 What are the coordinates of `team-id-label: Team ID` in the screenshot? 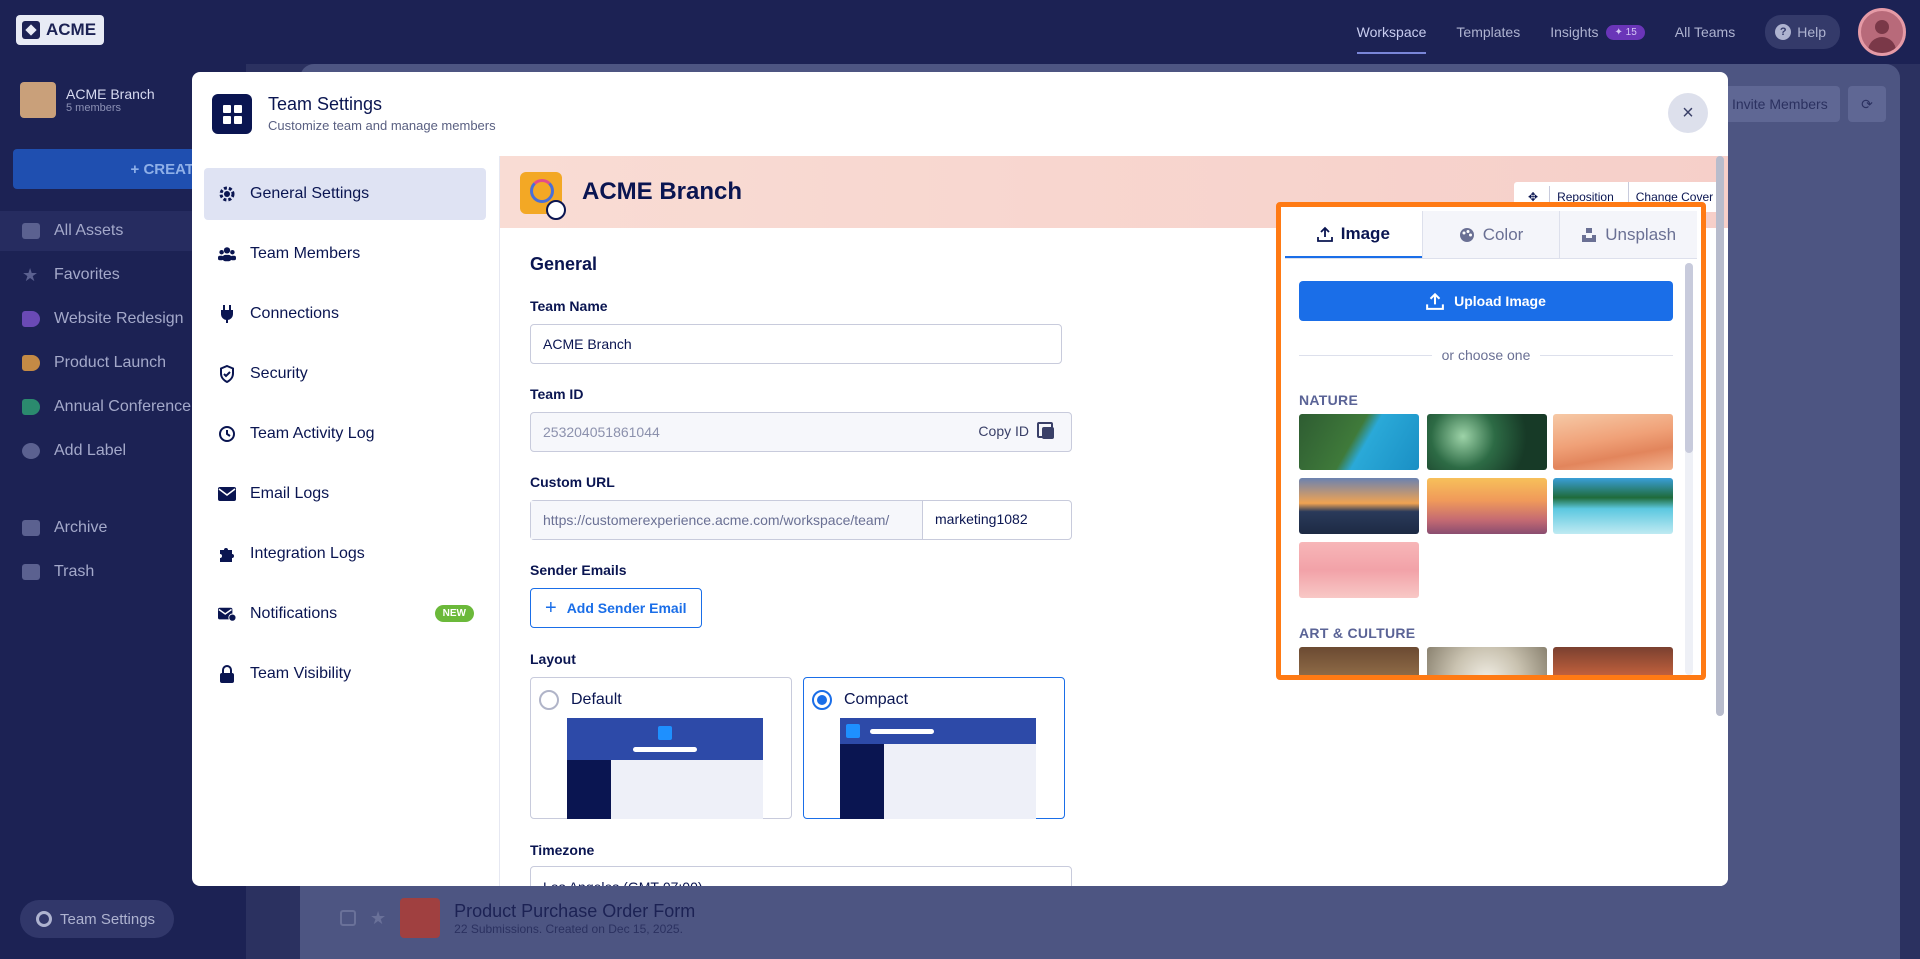 It's located at (557, 394).